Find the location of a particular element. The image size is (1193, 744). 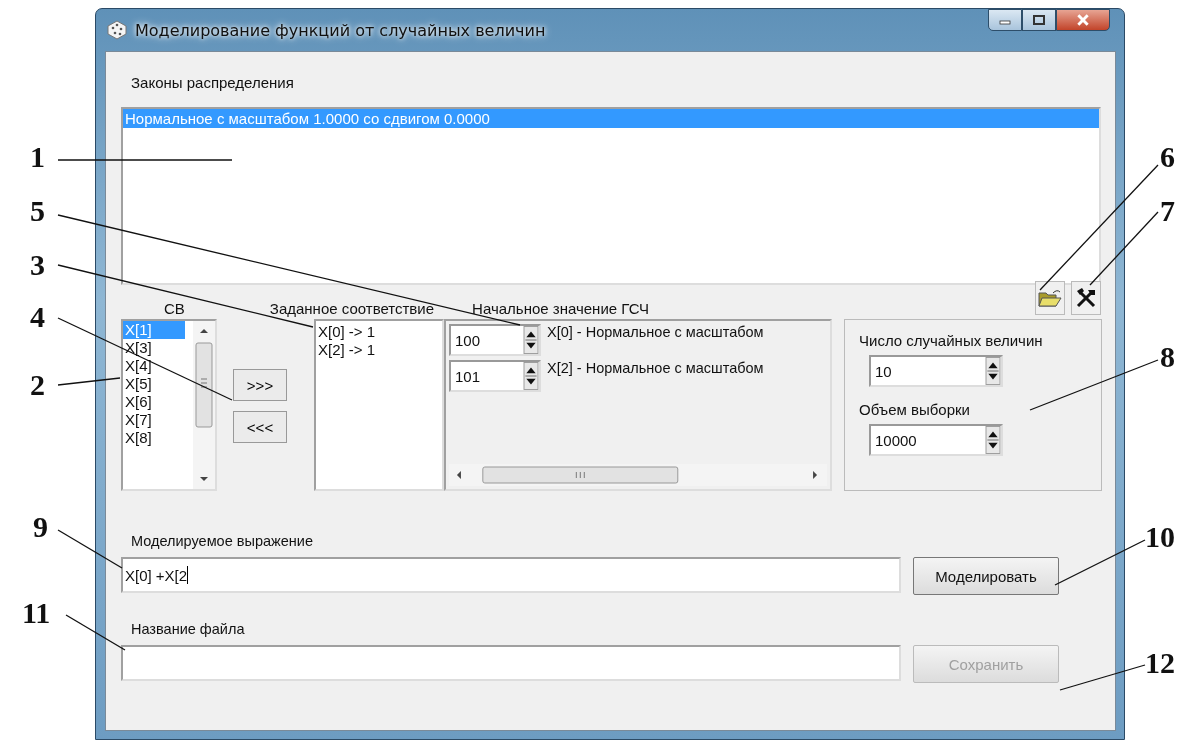

variable-label: X[2] - Нормальное с масштабом is located at coordinates (655, 368).